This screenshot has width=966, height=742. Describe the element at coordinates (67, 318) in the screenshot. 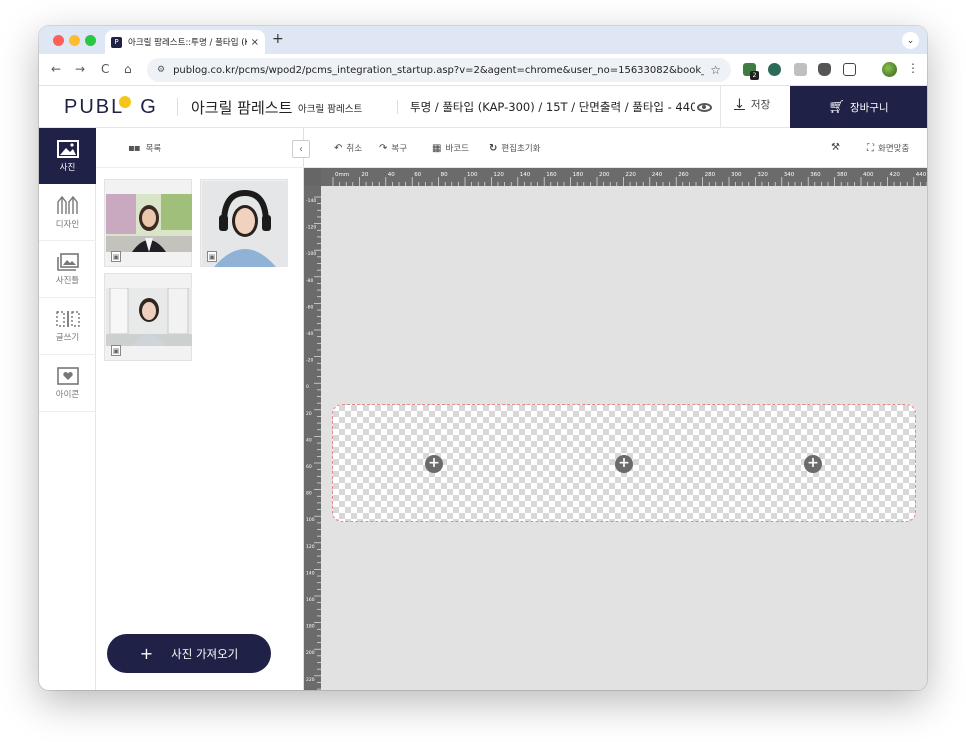

I see `text-icon` at that location.